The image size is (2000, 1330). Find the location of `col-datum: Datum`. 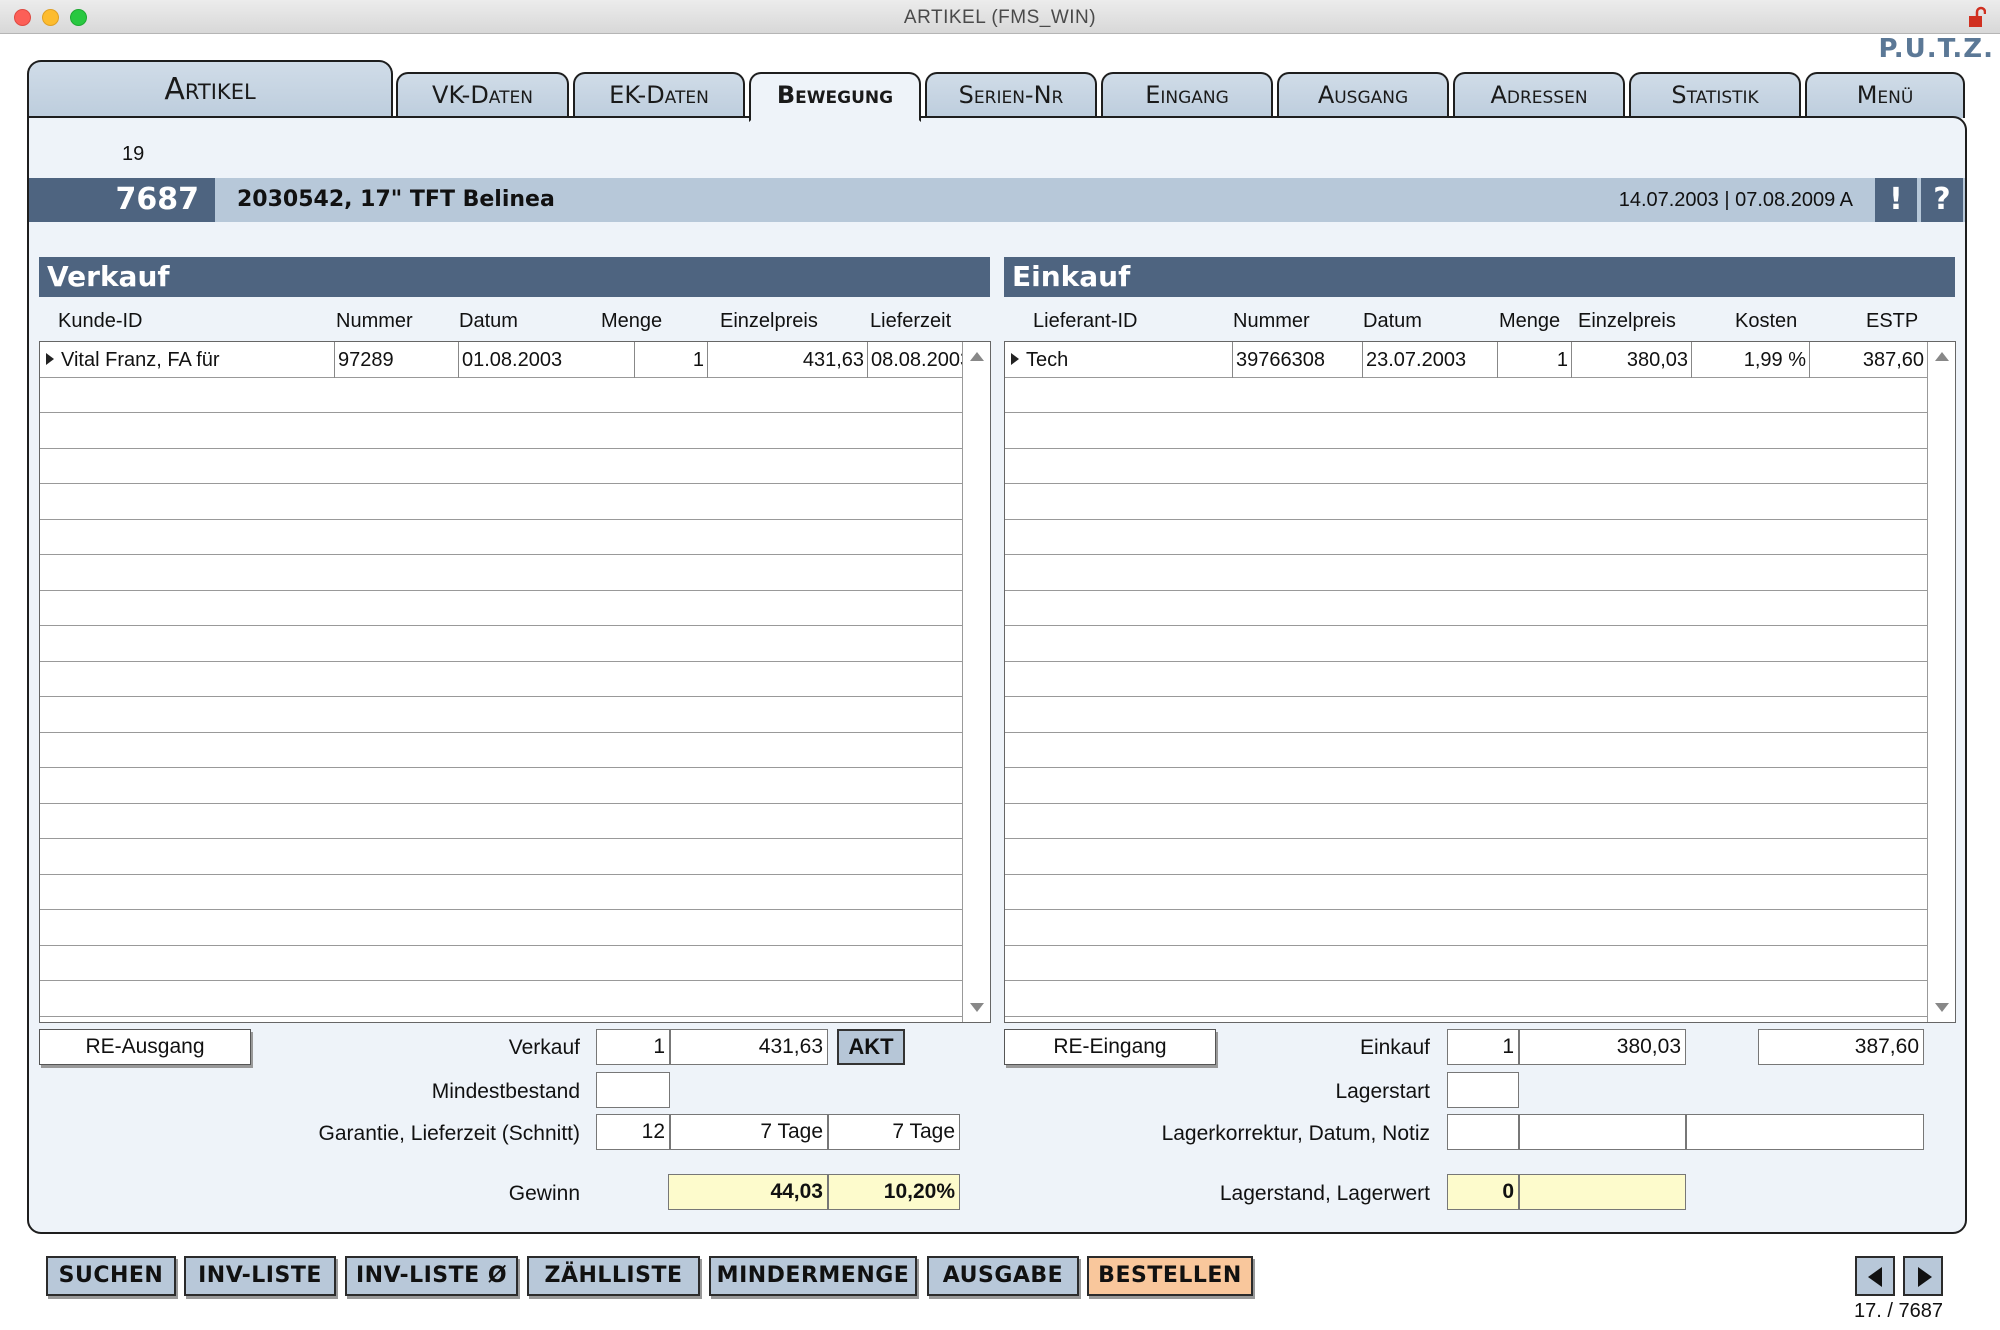

col-datum: Datum is located at coordinates (1392, 321).